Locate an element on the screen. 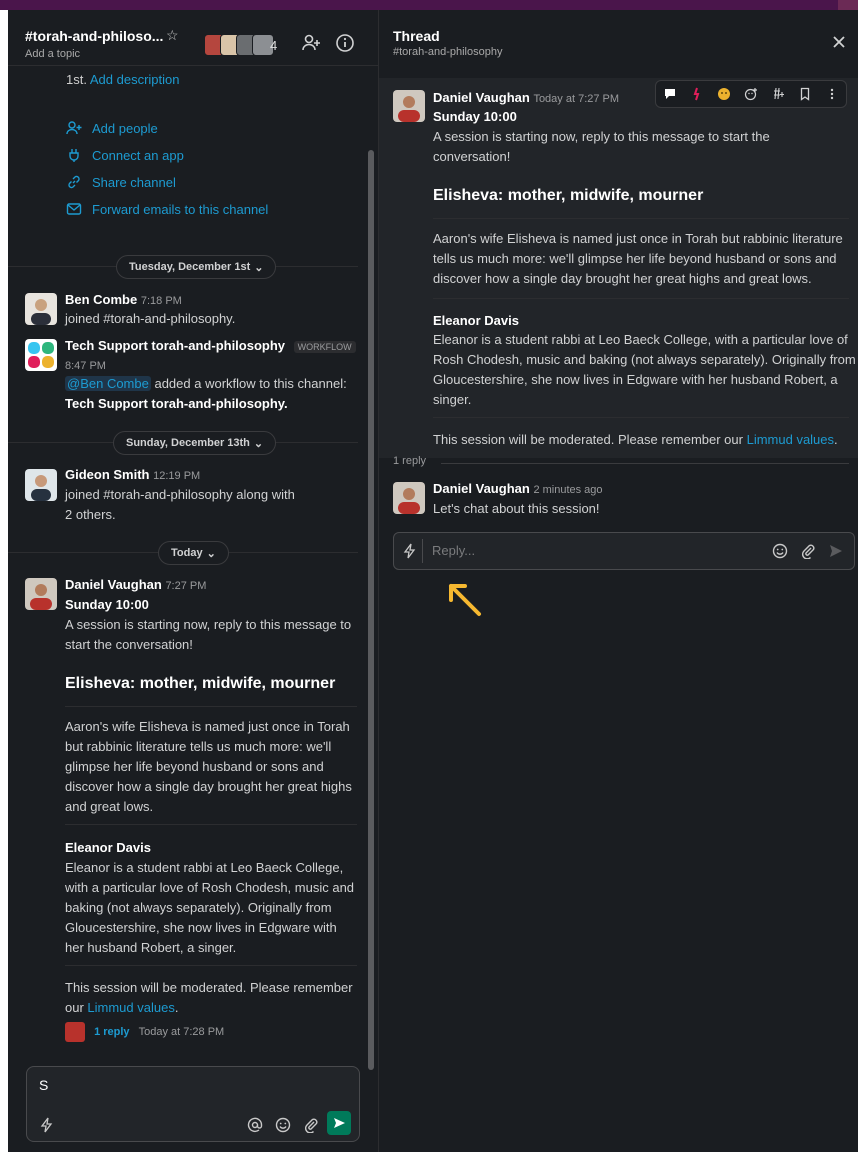 Image resolution: width=858 pixels, height=1155 pixels. message-time: 8:47 PM is located at coordinates (85, 366).